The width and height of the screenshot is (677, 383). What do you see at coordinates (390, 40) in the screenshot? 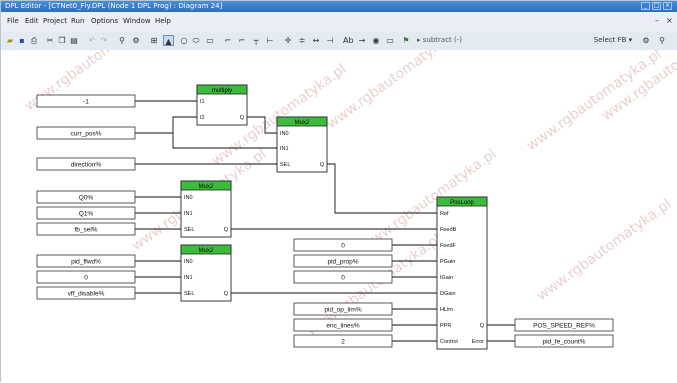
I see `box-select-icon: ▭` at bounding box center [390, 40].